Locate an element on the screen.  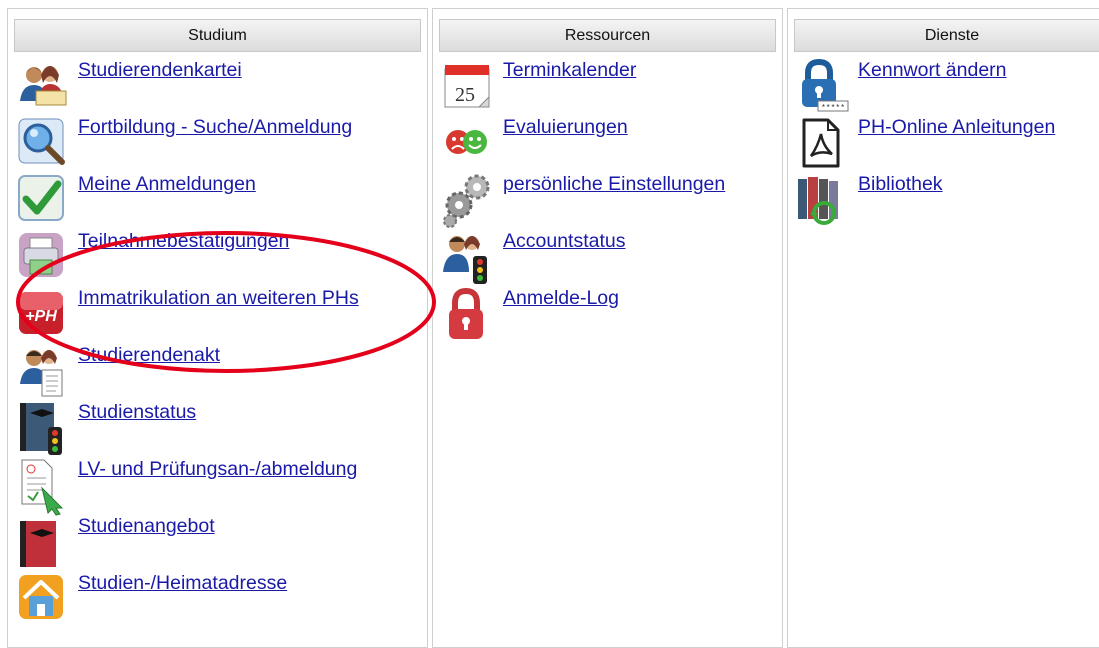
menu-link-evaluierungen: Evaluierungen is located at coordinates (565, 127).